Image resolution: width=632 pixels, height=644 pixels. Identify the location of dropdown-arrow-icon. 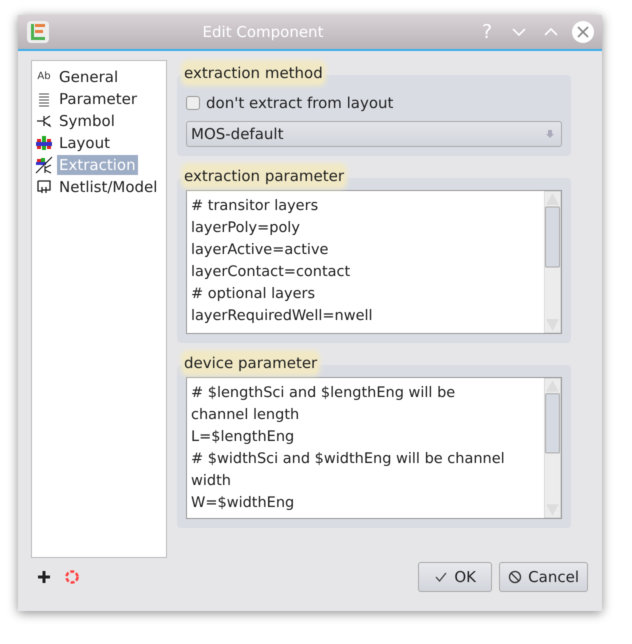
(550, 134).